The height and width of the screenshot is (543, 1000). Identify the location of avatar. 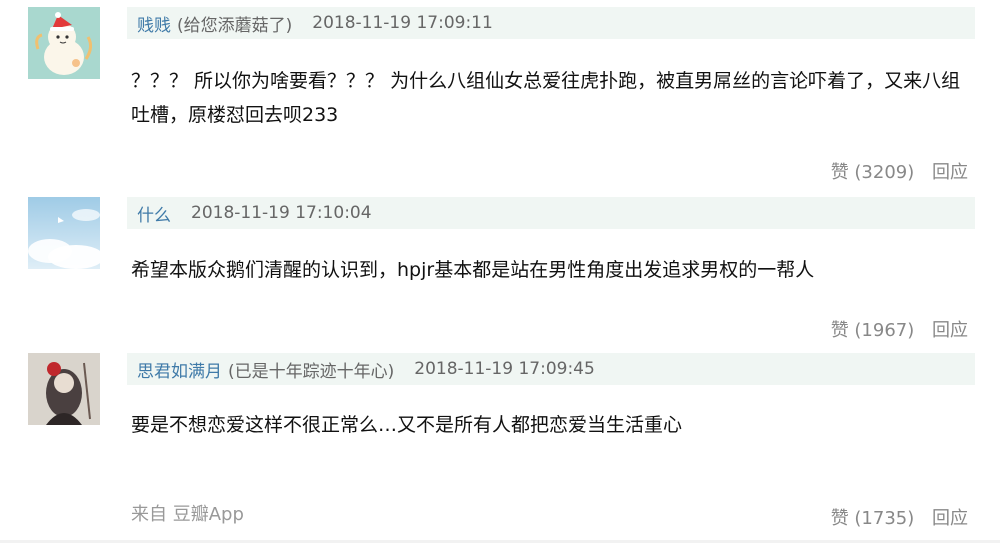
(64, 389).